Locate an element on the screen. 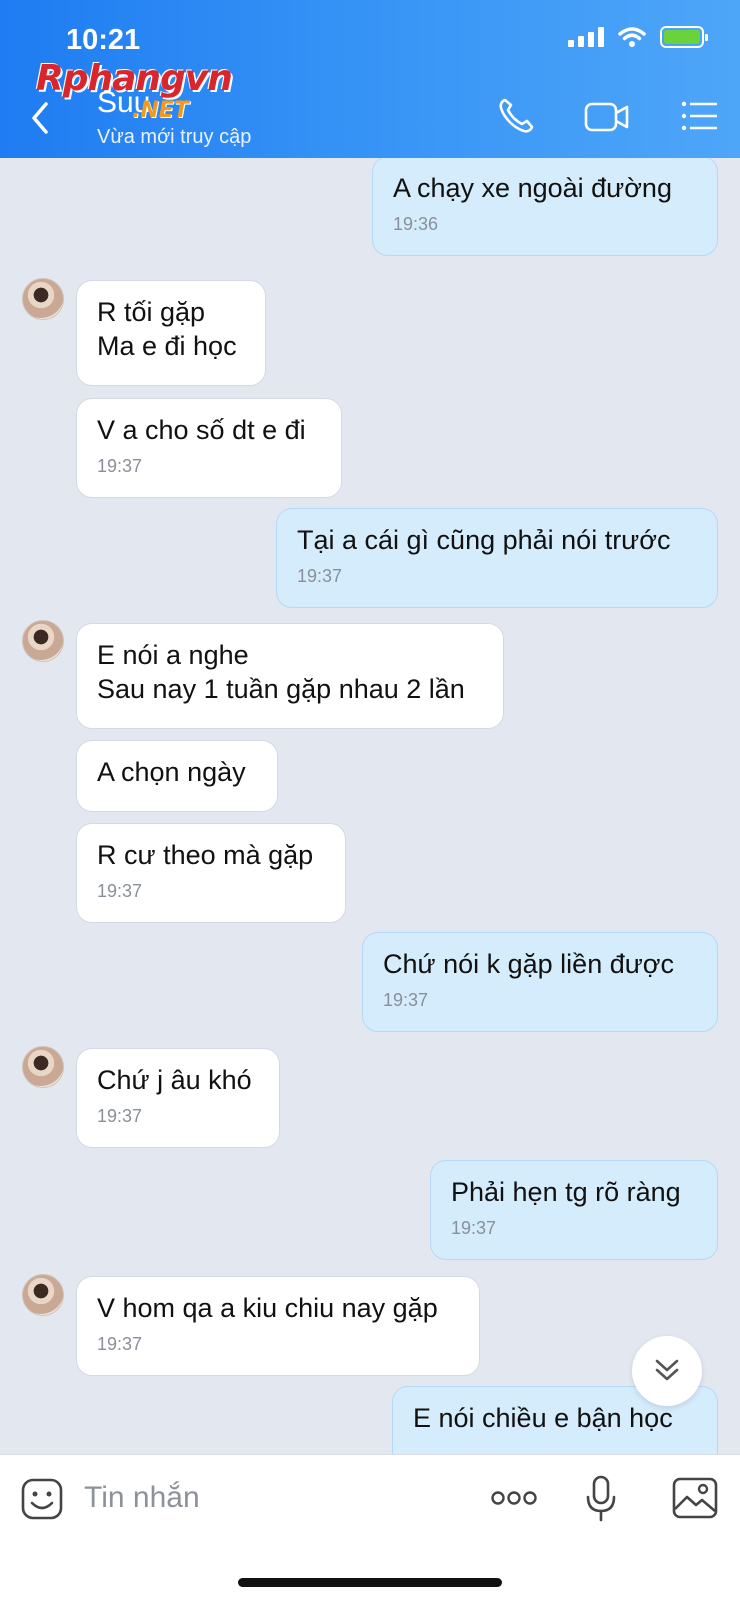  message-text: V a cho số dt e đi is located at coordinates (201, 430).